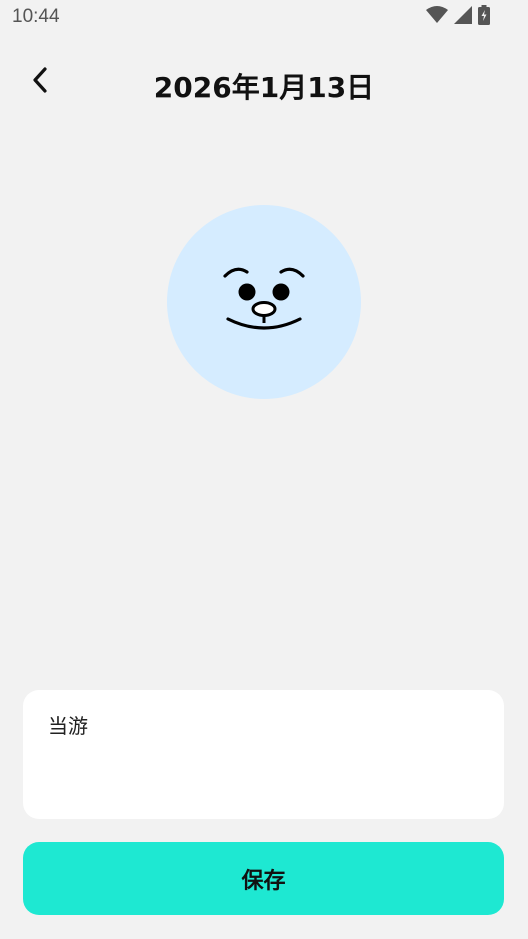  What do you see at coordinates (263, 754) in the screenshot?
I see `note-input: 当游` at bounding box center [263, 754].